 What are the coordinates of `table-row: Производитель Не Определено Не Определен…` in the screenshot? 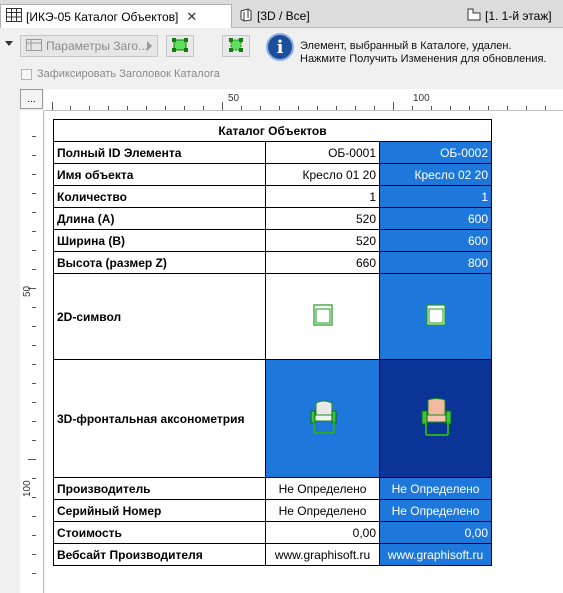 It's located at (272, 488).